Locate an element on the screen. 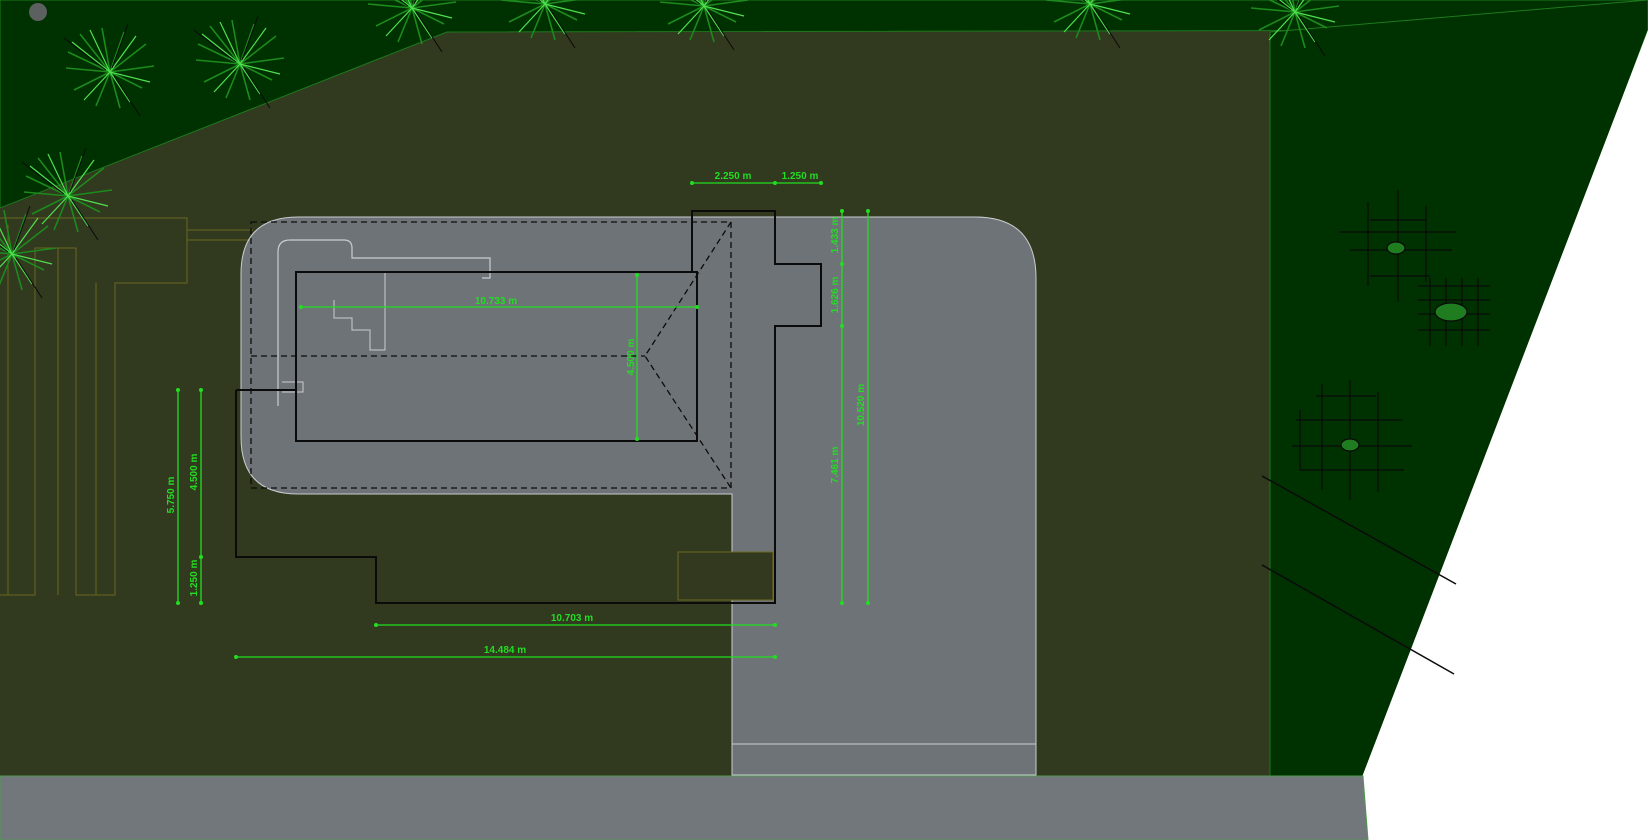 This screenshot has height=840, width=1648. dimension-label-right-1433: 1.433 m is located at coordinates (835, 235).